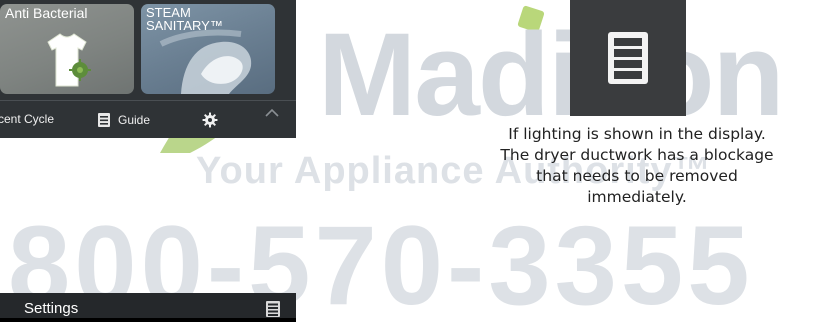 This screenshot has height=328, width=818. What do you see at coordinates (46, 13) in the screenshot?
I see `tile-label: Anti Bacterial` at bounding box center [46, 13].